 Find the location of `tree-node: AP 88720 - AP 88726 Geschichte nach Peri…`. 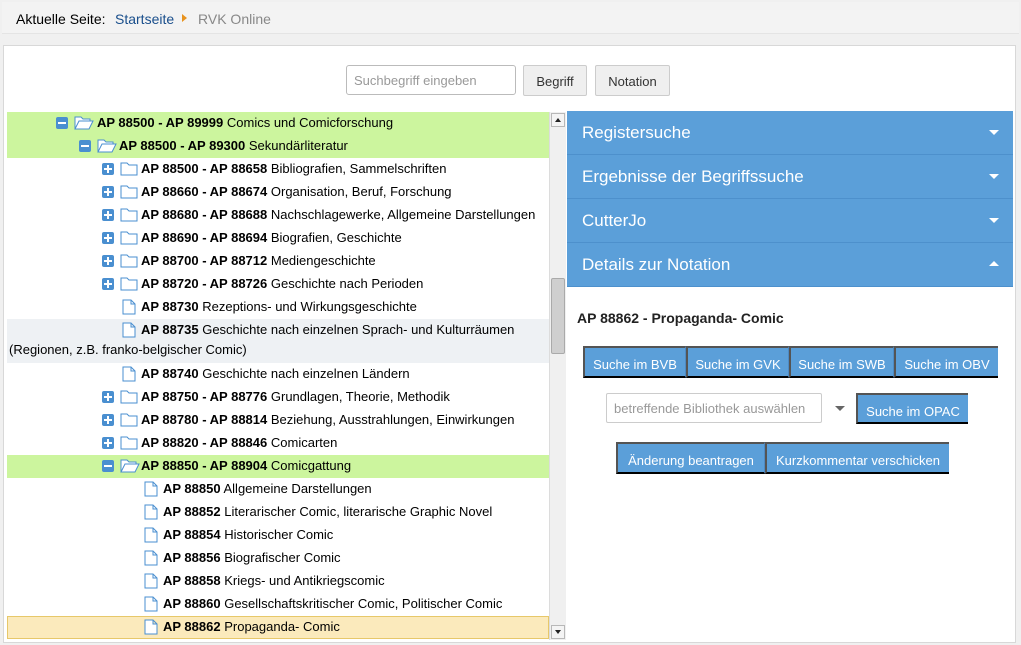

tree-node: AP 88720 - AP 88726 Geschichte nach Peri… is located at coordinates (278, 284).